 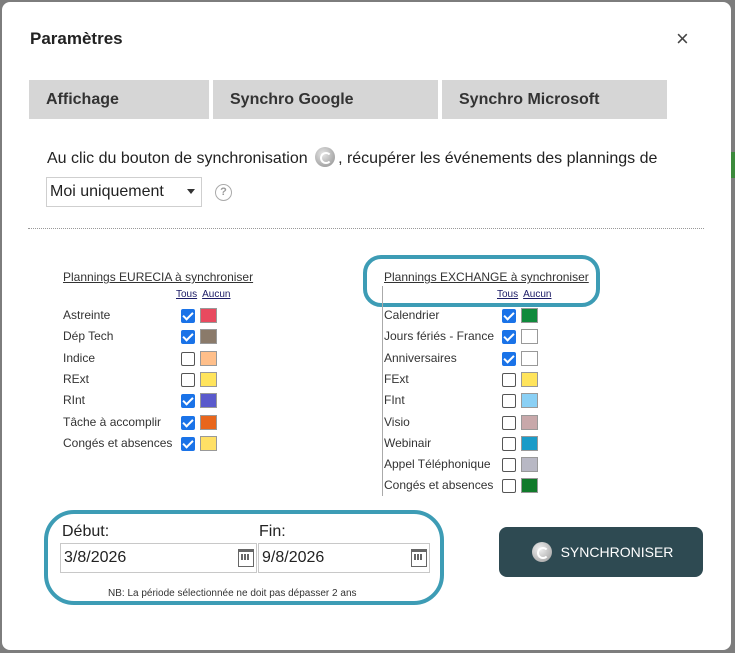 What do you see at coordinates (682, 39) in the screenshot?
I see `close-icon: ×` at bounding box center [682, 39].